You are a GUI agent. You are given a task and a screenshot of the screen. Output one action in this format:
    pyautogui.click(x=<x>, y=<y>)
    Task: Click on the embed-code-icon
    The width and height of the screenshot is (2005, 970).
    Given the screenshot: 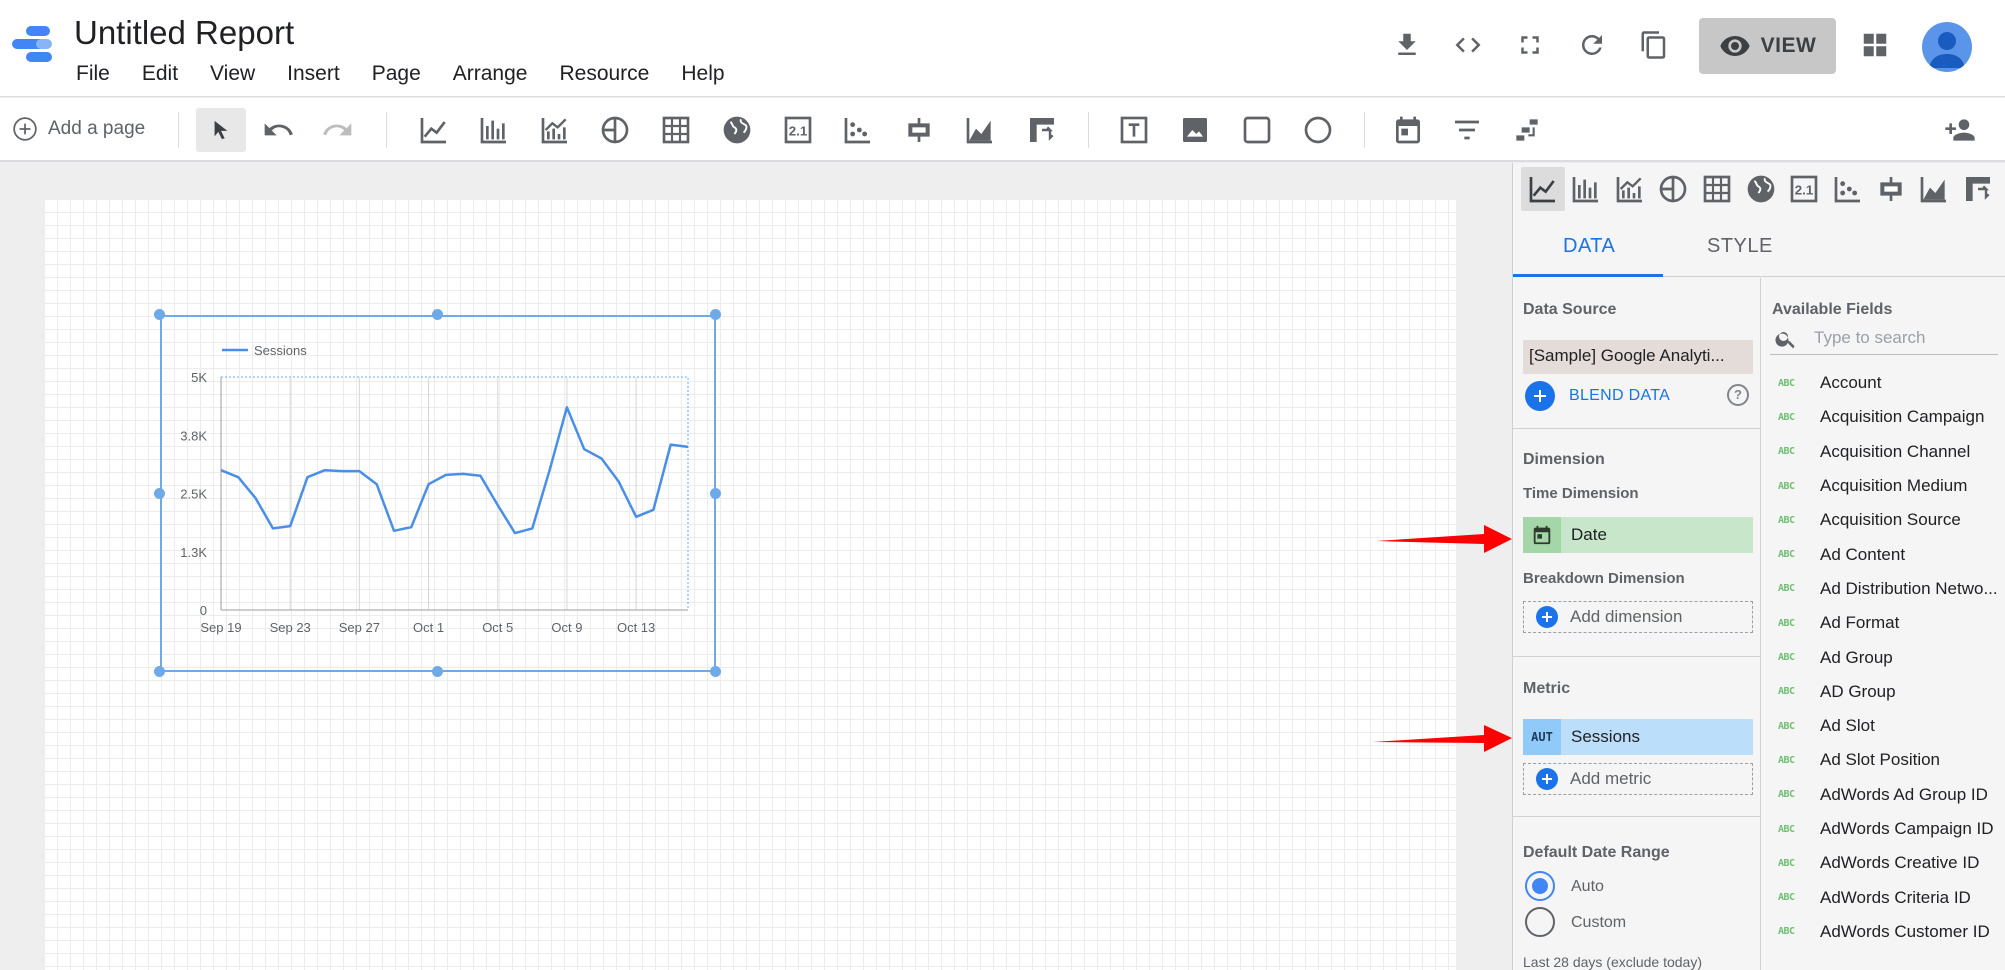 What is the action you would take?
    pyautogui.click(x=1468, y=45)
    